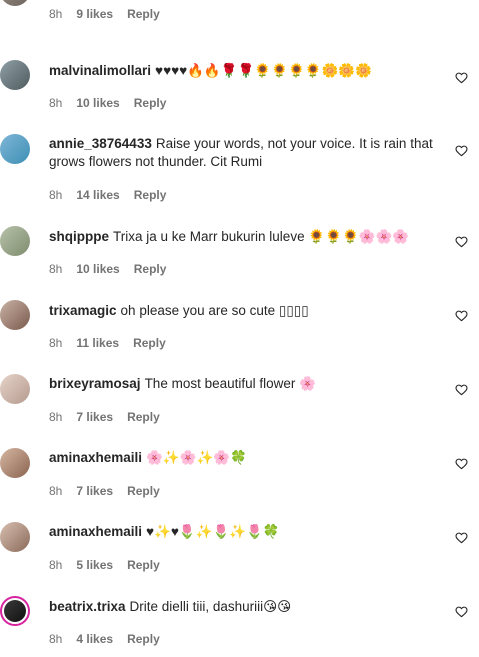 Image resolution: width=479 pixels, height=657 pixels. Describe the element at coordinates (95, 383) in the screenshot. I see `comment-username: brixeyramosaj` at that location.